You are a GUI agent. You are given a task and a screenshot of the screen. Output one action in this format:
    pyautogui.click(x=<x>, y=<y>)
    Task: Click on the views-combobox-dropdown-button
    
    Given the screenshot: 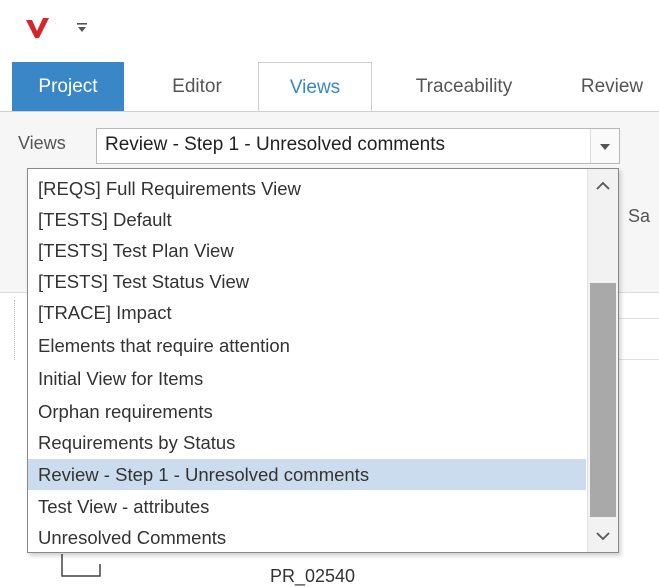 What is the action you would take?
    pyautogui.click(x=604, y=146)
    